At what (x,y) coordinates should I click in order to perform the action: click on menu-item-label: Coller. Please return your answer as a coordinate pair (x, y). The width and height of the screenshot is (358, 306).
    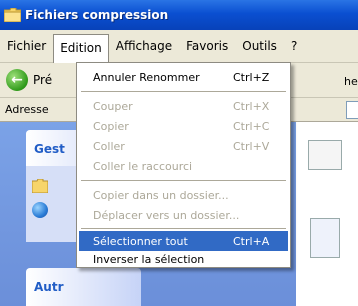
    Looking at the image, I should click on (109, 146).